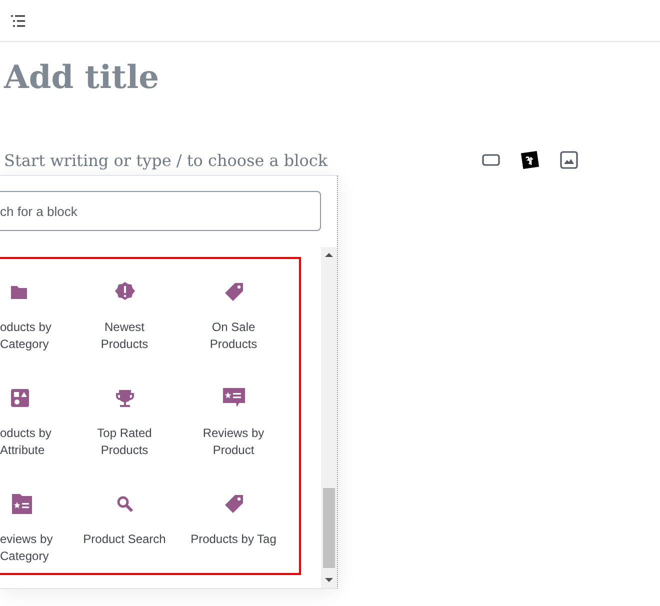  I want to click on title-field: Add title, so click(81, 77).